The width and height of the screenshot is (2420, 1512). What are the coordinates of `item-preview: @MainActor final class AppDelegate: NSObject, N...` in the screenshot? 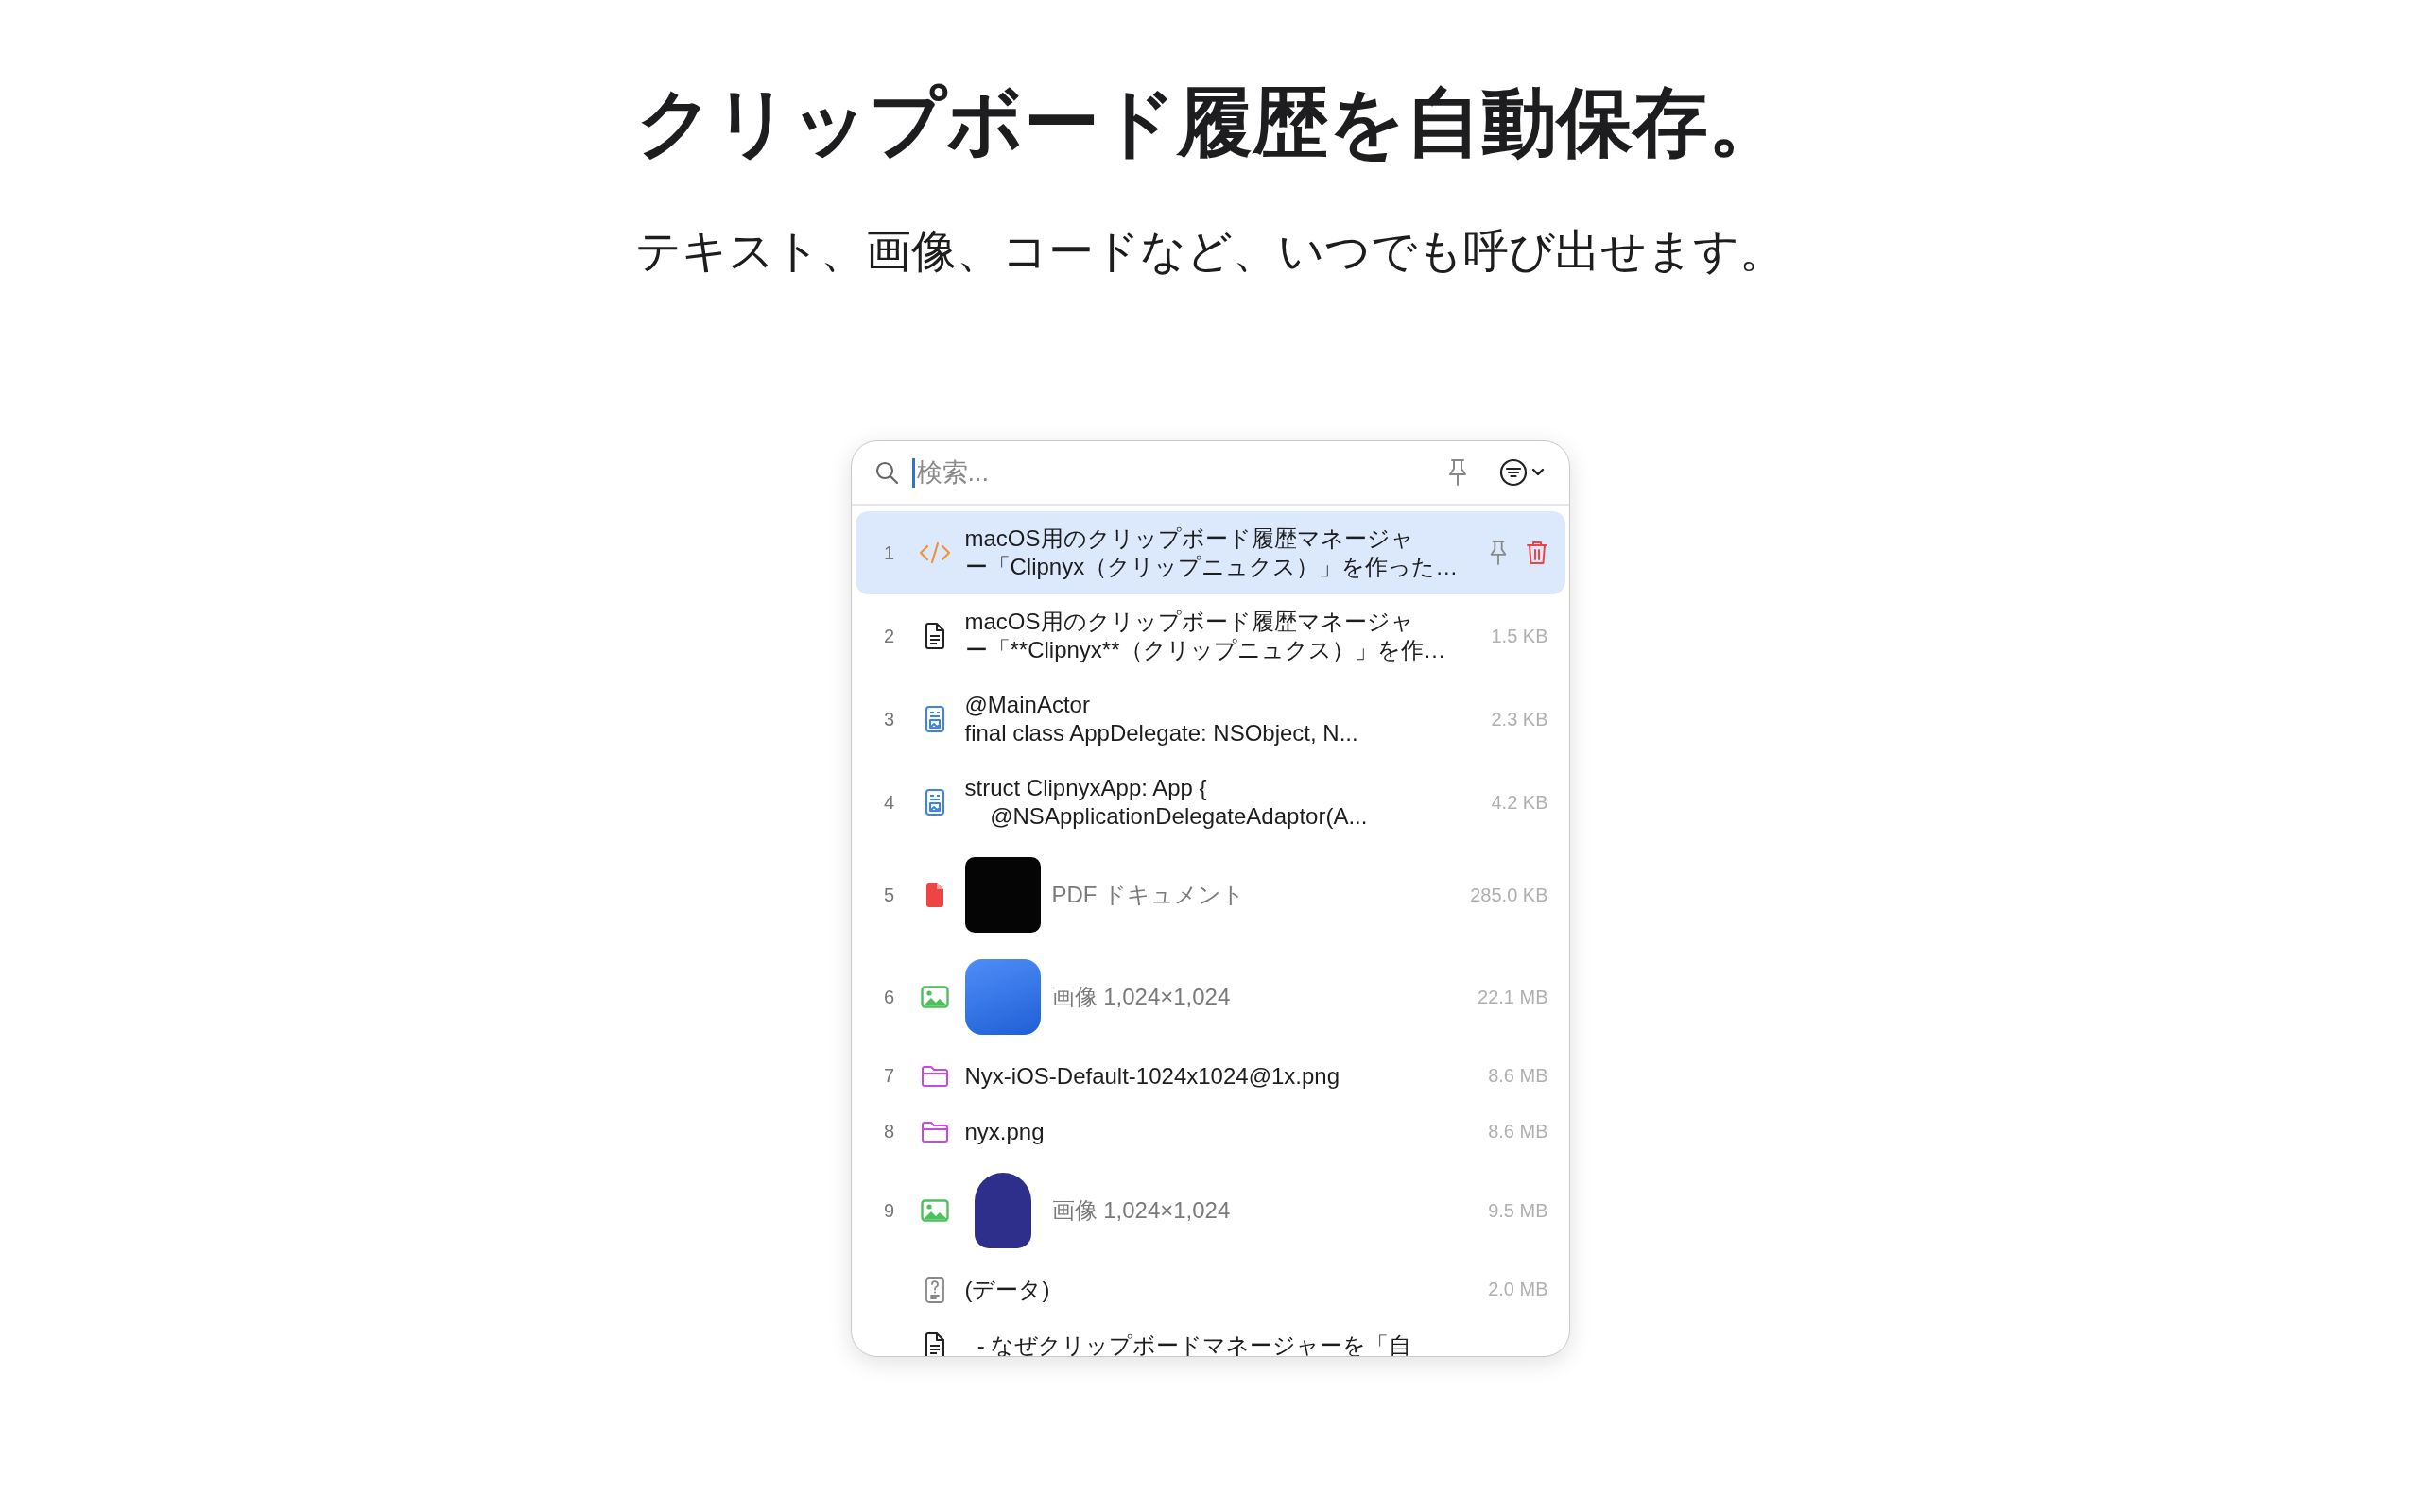 It's located at (1161, 719).